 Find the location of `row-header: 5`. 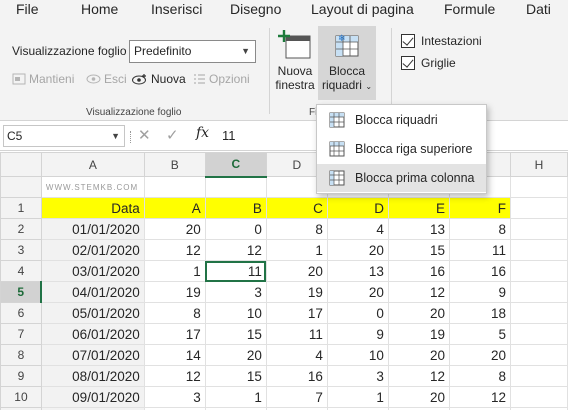

row-header: 5 is located at coordinates (21, 292).